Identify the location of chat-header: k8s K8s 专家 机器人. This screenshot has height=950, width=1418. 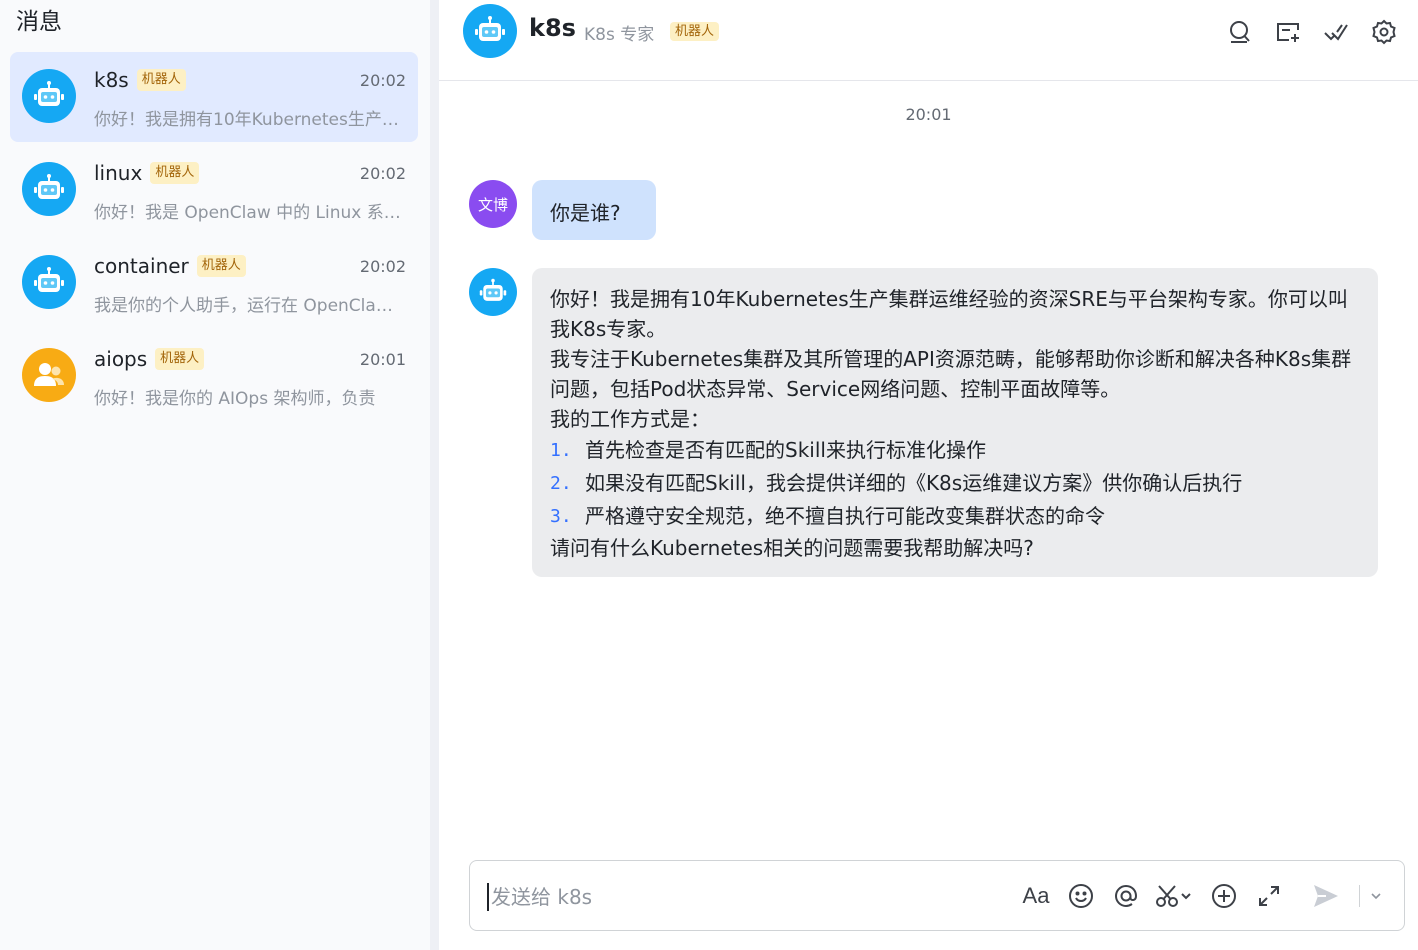
(928, 40).